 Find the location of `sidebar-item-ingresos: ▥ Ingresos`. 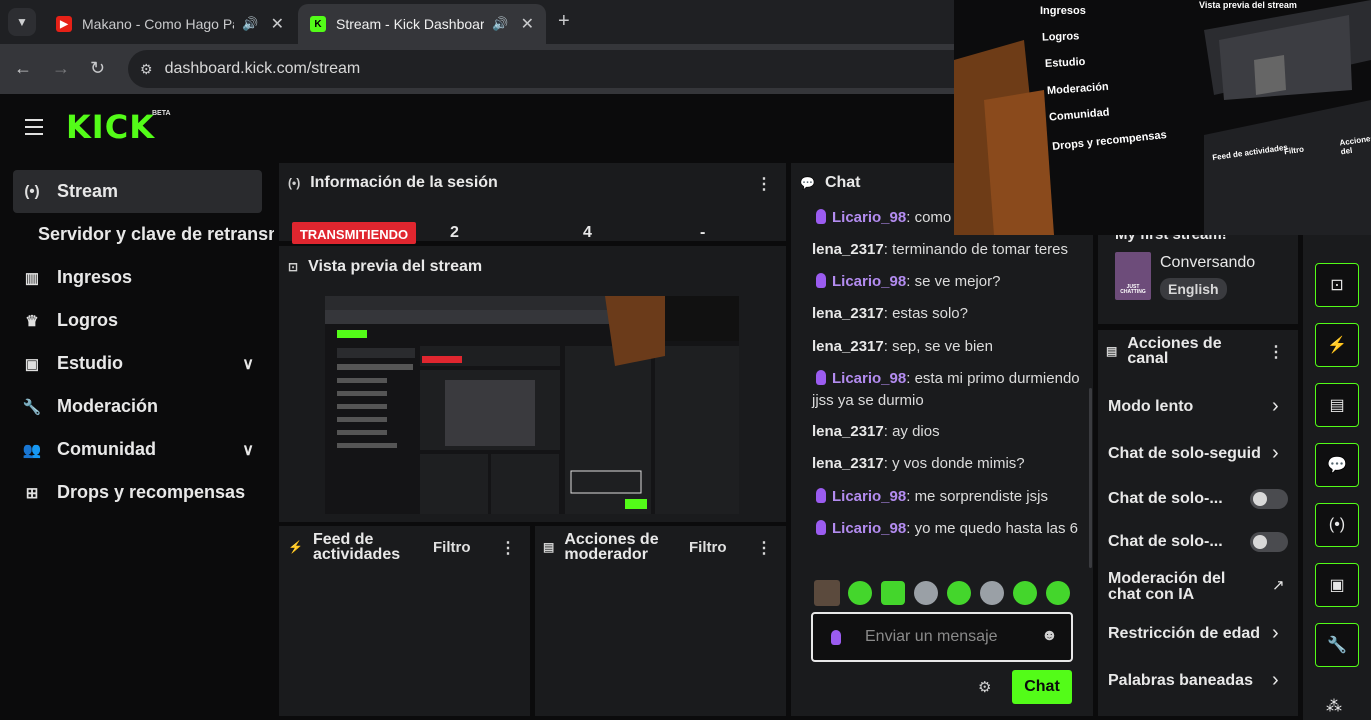

sidebar-item-ingresos: ▥ Ingresos is located at coordinates (137, 277).